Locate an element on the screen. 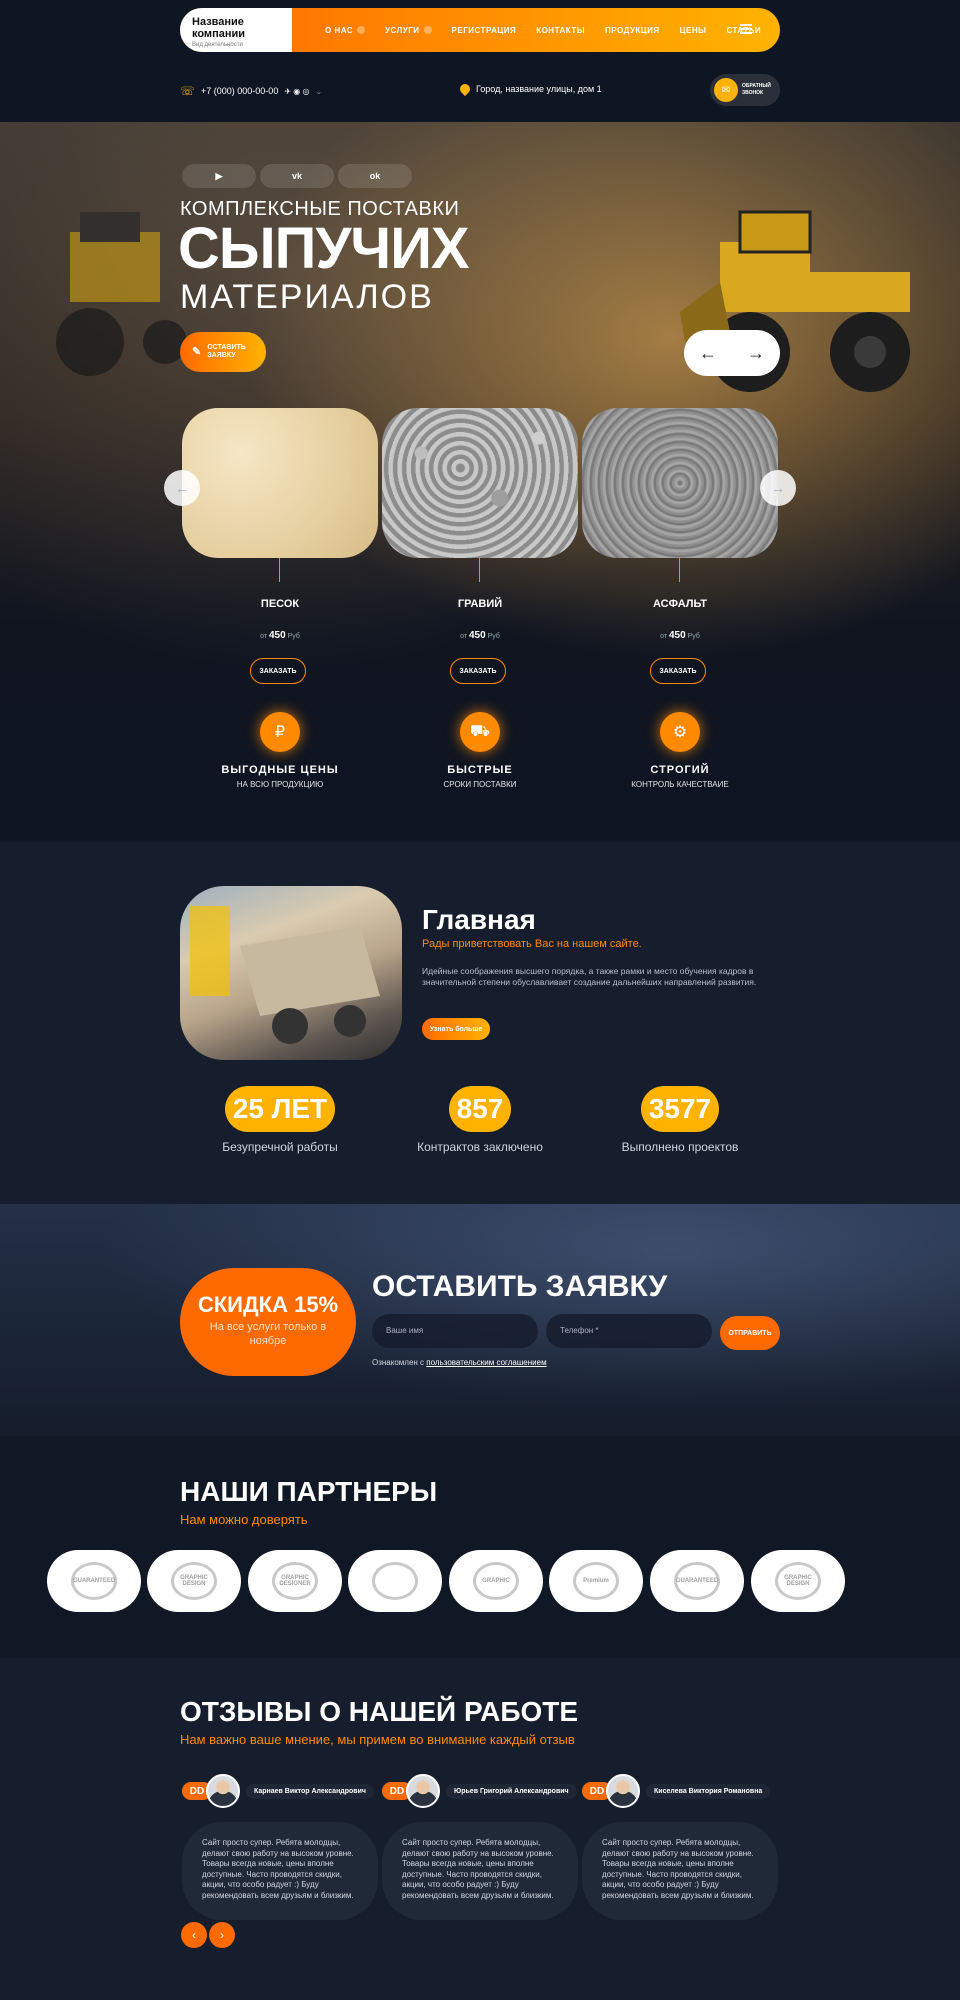 This screenshot has width=960, height=2000. dropdown-dot-icon is located at coordinates (361, 30).